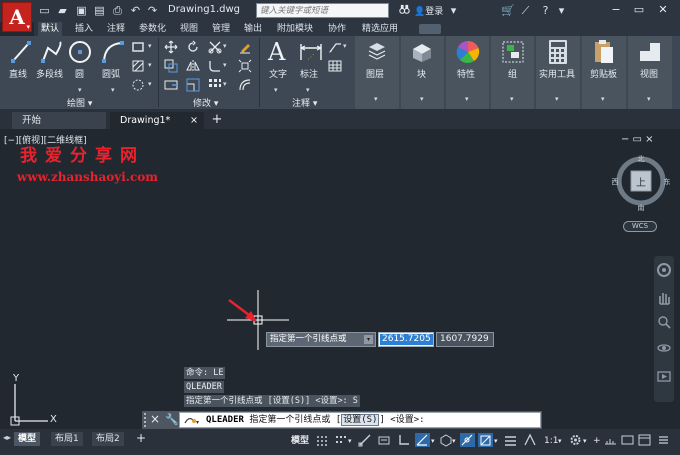 The height and width of the screenshot is (455, 680). Describe the element at coordinates (551, 441) in the screenshot. I see `annotation-scale: 1:1` at that location.